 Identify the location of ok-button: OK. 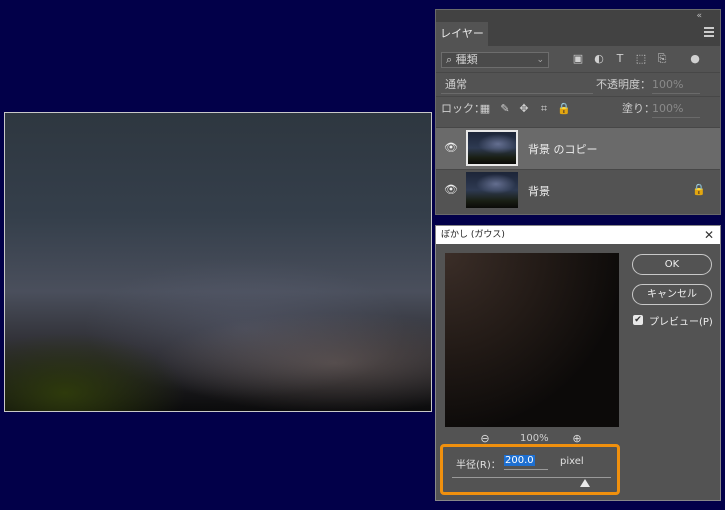
(672, 264).